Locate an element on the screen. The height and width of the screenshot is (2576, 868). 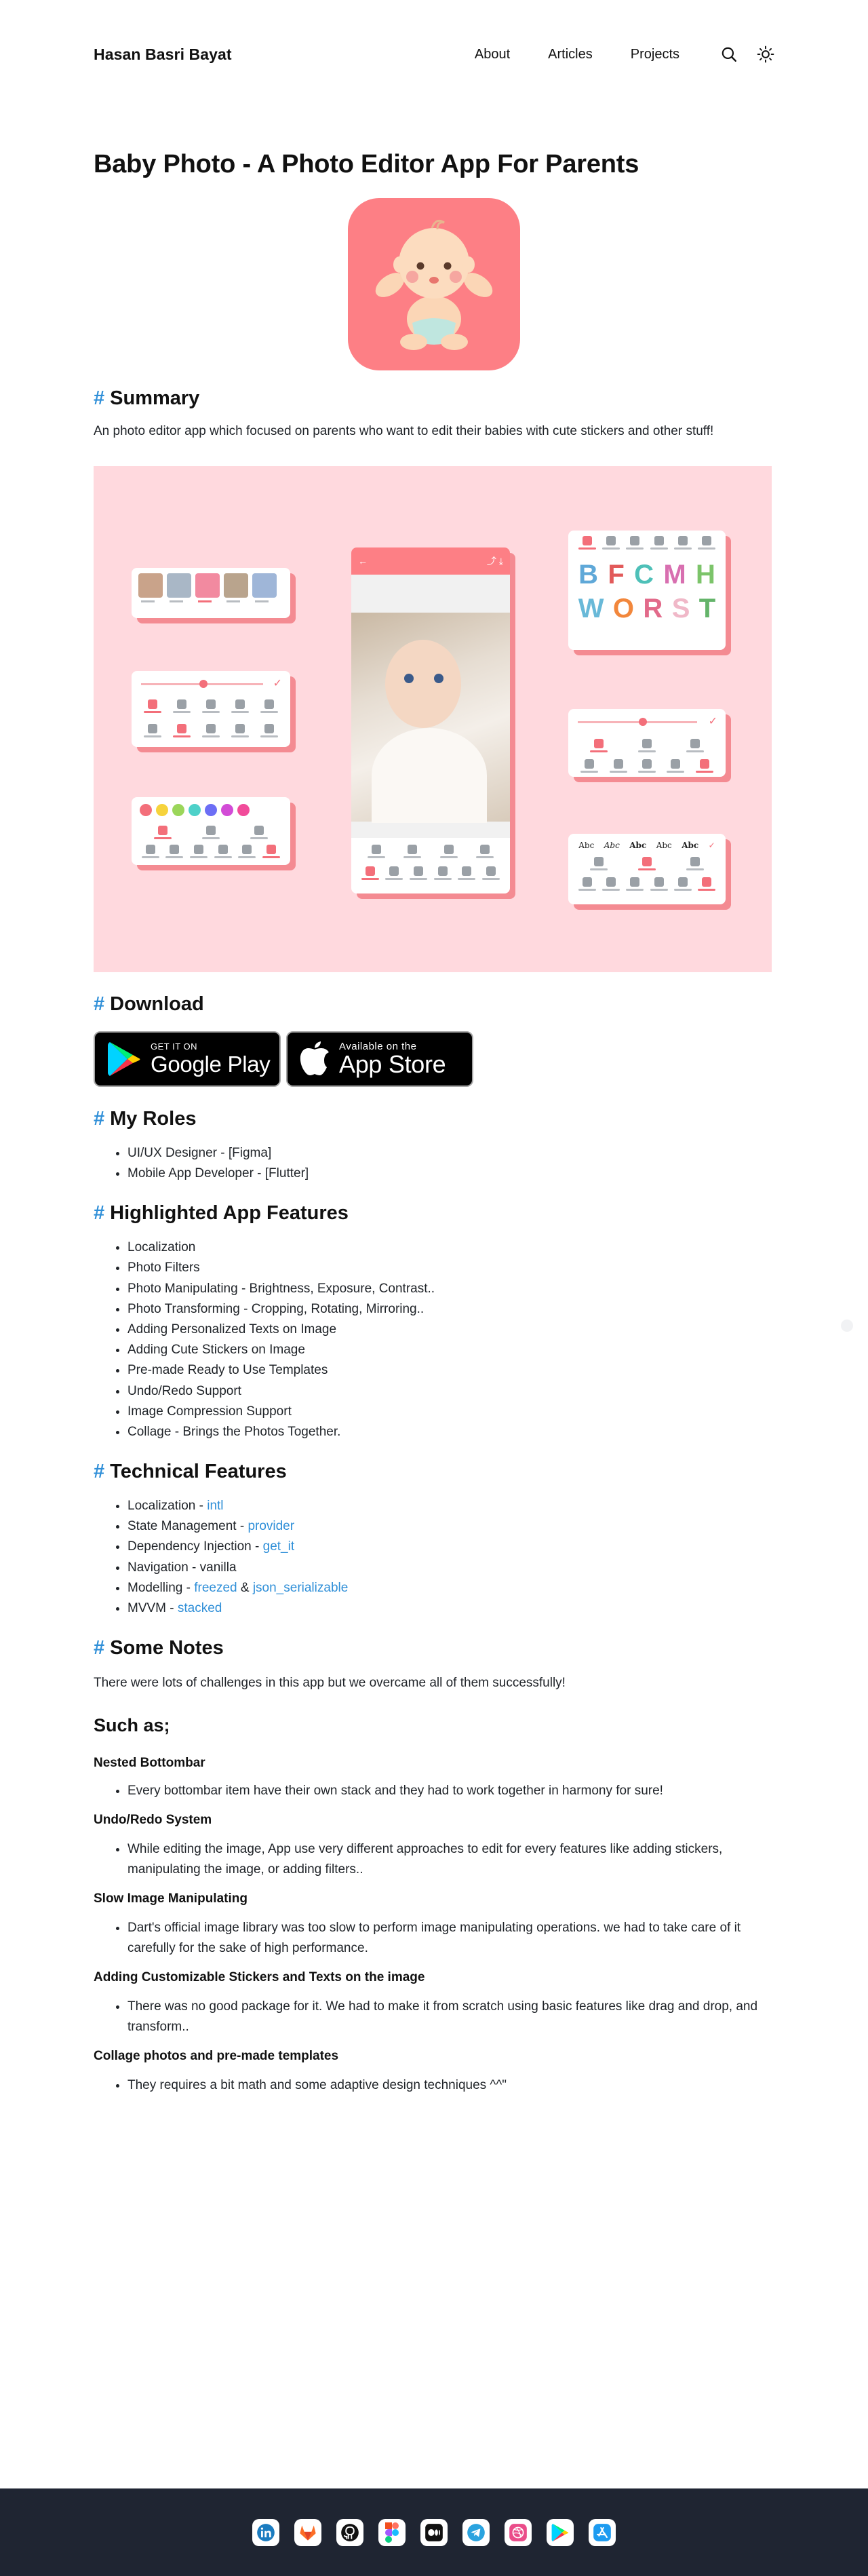
note-title: Collage photos and pre-made templates is located at coordinates (216, 2056).